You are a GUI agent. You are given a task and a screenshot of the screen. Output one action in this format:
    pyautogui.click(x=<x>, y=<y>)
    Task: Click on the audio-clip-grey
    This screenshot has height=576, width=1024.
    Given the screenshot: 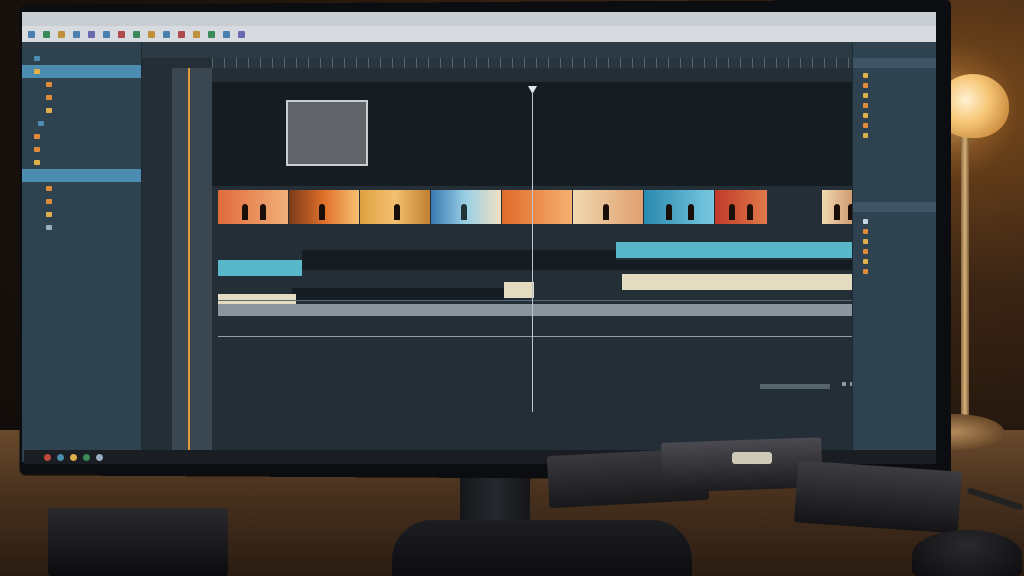 What is the action you would take?
    pyautogui.click(x=537, y=310)
    